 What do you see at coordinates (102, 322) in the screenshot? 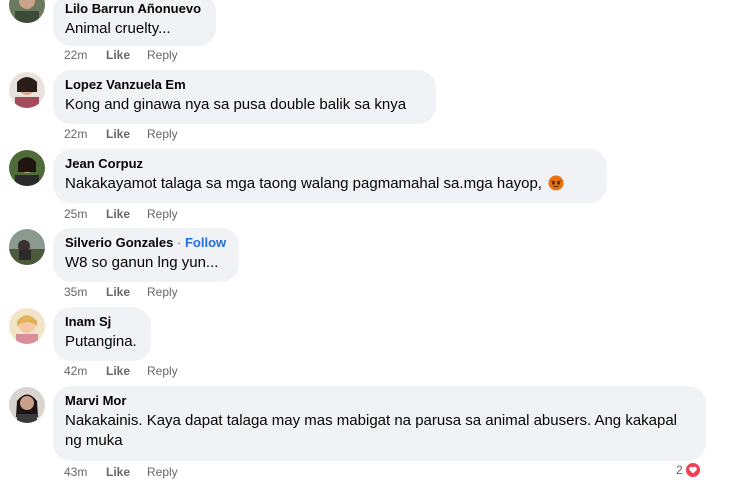
I see `author-name: Inam Sj` at bounding box center [102, 322].